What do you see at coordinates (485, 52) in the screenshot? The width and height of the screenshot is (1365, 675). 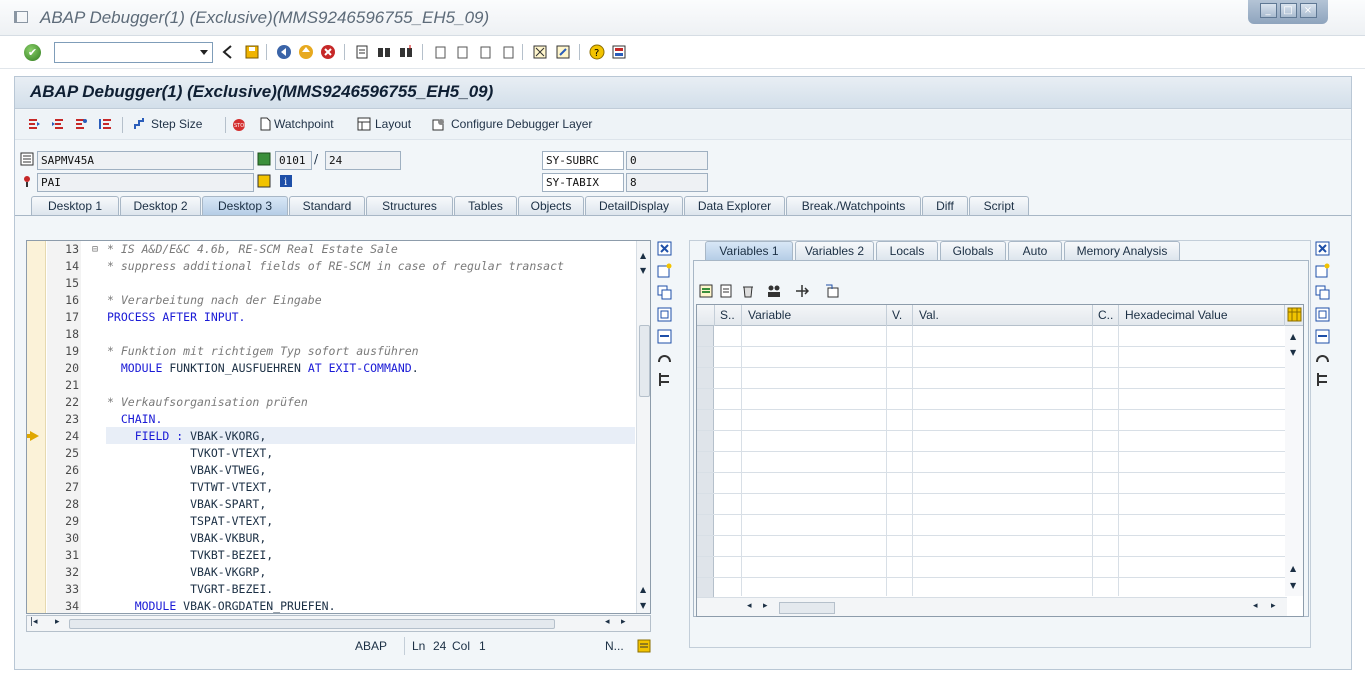 I see `next-page-icon` at bounding box center [485, 52].